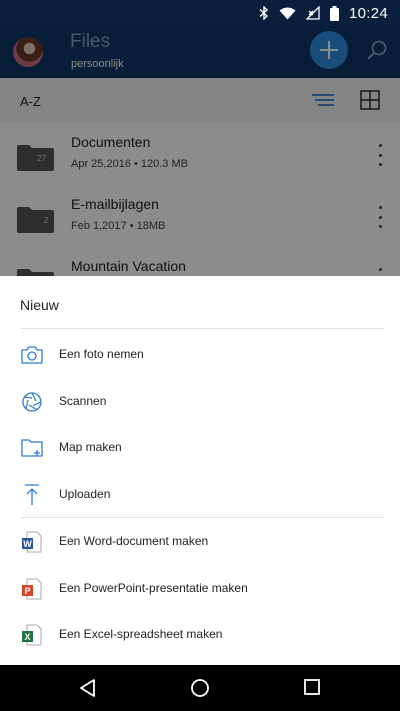 The width and height of the screenshot is (400, 711). Describe the element at coordinates (32, 589) in the screenshot. I see `powerpoint-doc-icon: P` at that location.